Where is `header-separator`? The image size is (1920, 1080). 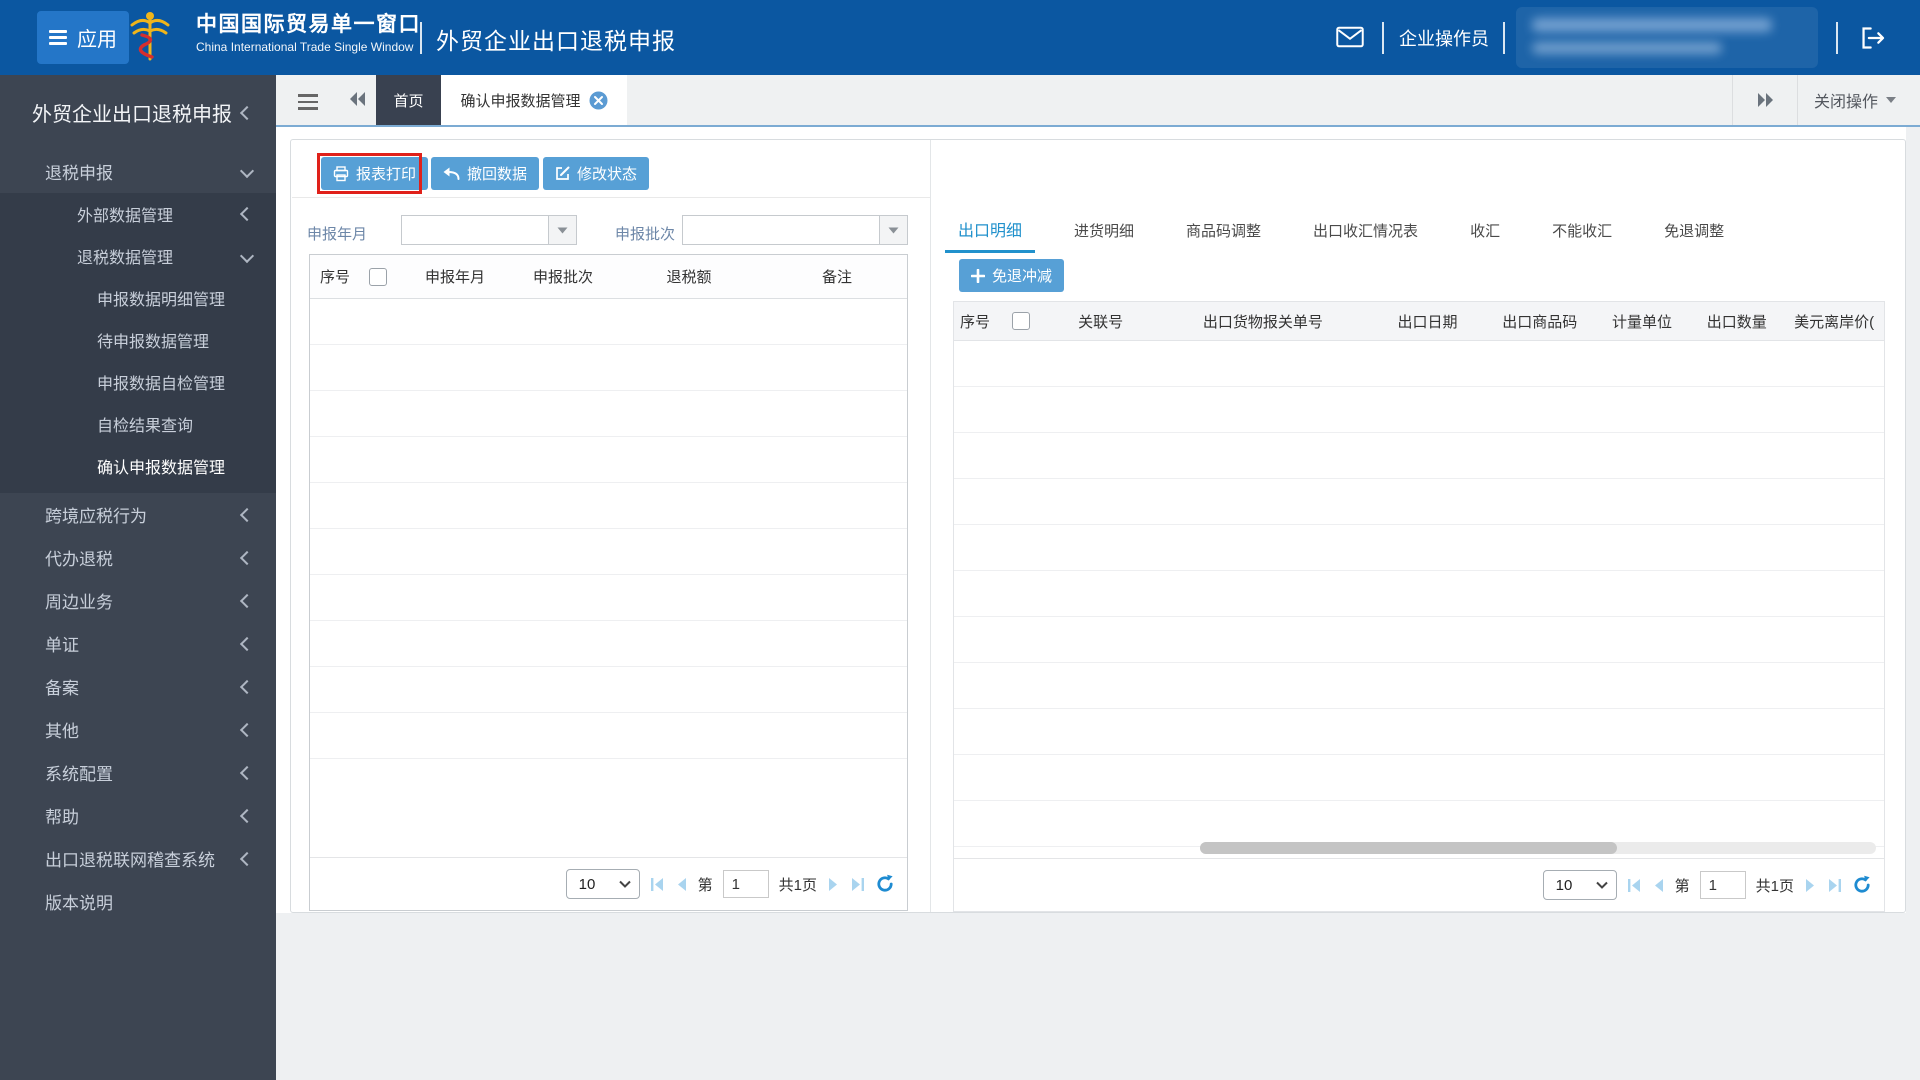 header-separator is located at coordinates (421, 38).